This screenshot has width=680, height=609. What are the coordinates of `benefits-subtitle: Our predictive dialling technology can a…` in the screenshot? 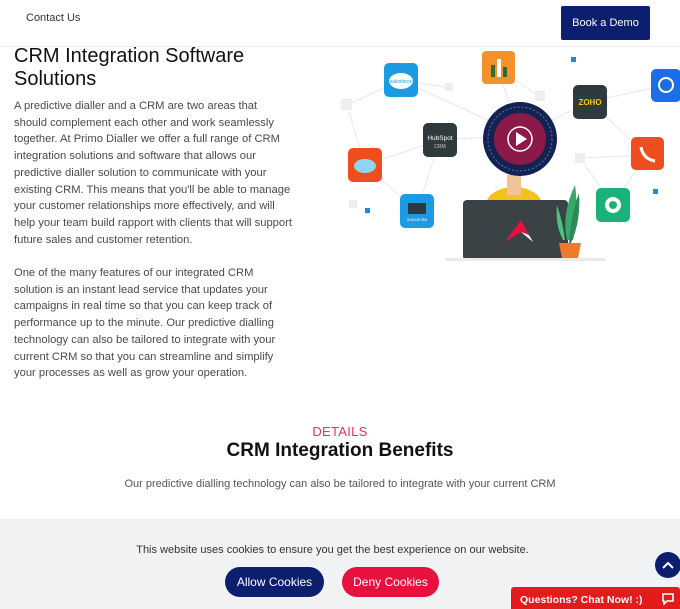 It's located at (340, 484).